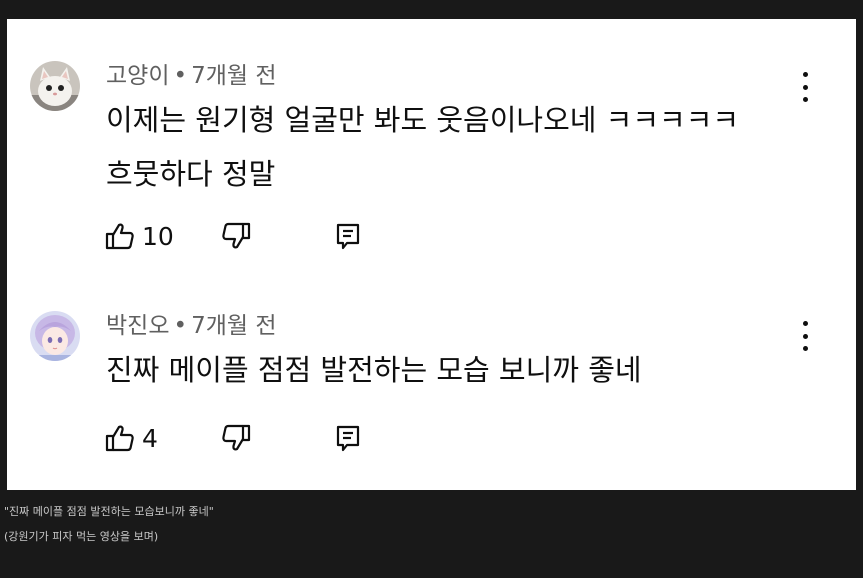  What do you see at coordinates (158, 236) in the screenshot?
I see `like-count: 10` at bounding box center [158, 236].